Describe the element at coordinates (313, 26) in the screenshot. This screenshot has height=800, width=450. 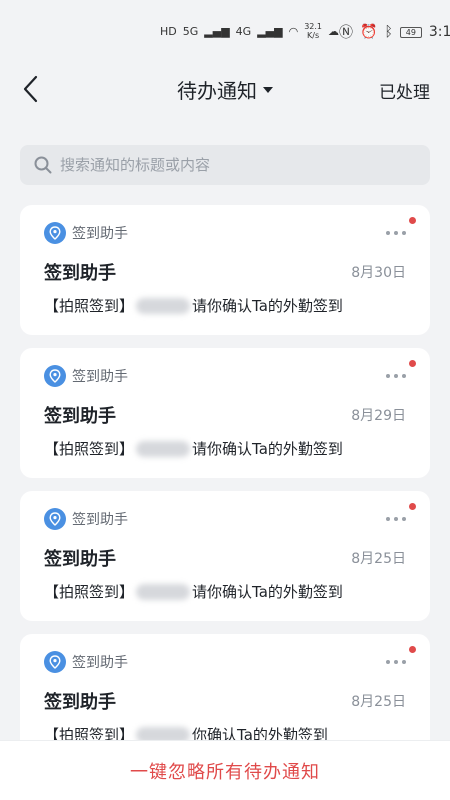
I see `speed-value: 32.1` at that location.